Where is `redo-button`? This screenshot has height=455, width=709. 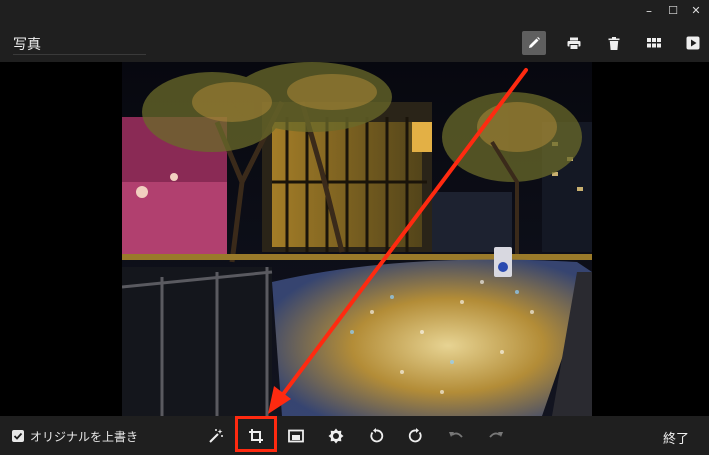
redo-button is located at coordinates (496, 436).